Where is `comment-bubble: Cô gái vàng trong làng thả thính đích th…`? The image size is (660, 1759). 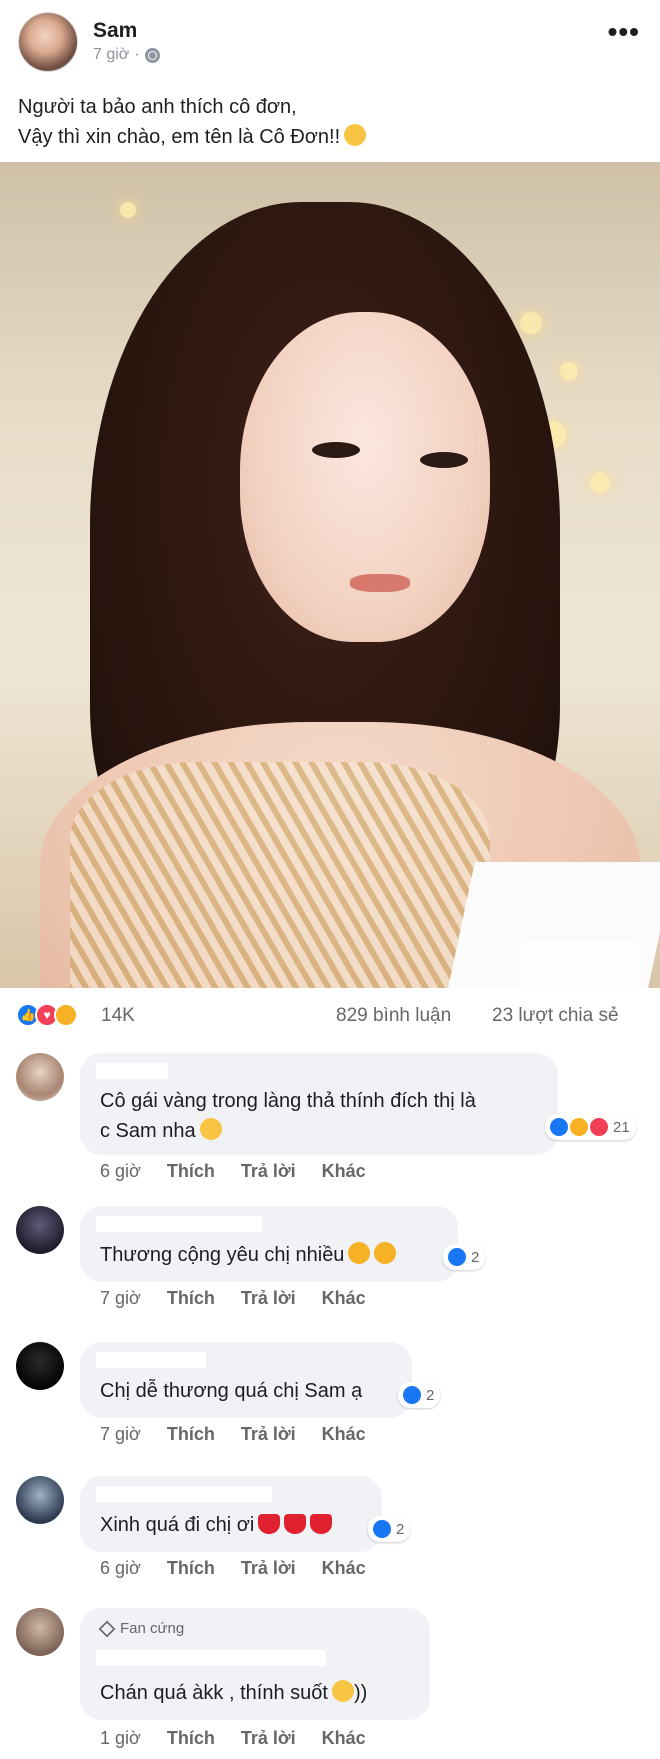 comment-bubble: Cô gái vàng trong làng thả thính đích th… is located at coordinates (319, 1104).